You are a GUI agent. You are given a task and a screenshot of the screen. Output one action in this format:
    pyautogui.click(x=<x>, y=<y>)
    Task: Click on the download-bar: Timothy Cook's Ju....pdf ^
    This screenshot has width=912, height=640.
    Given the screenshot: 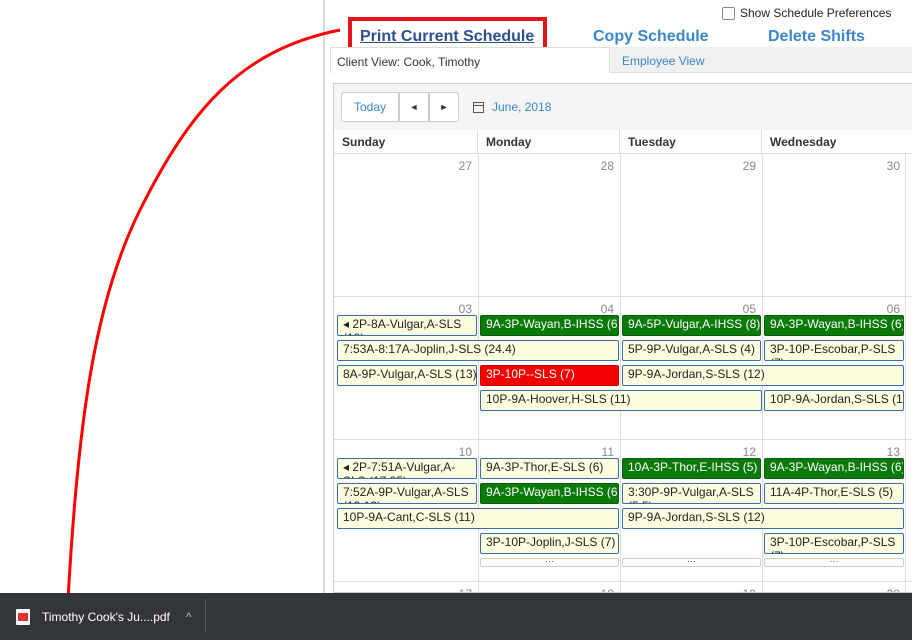 What is the action you would take?
    pyautogui.click(x=456, y=616)
    